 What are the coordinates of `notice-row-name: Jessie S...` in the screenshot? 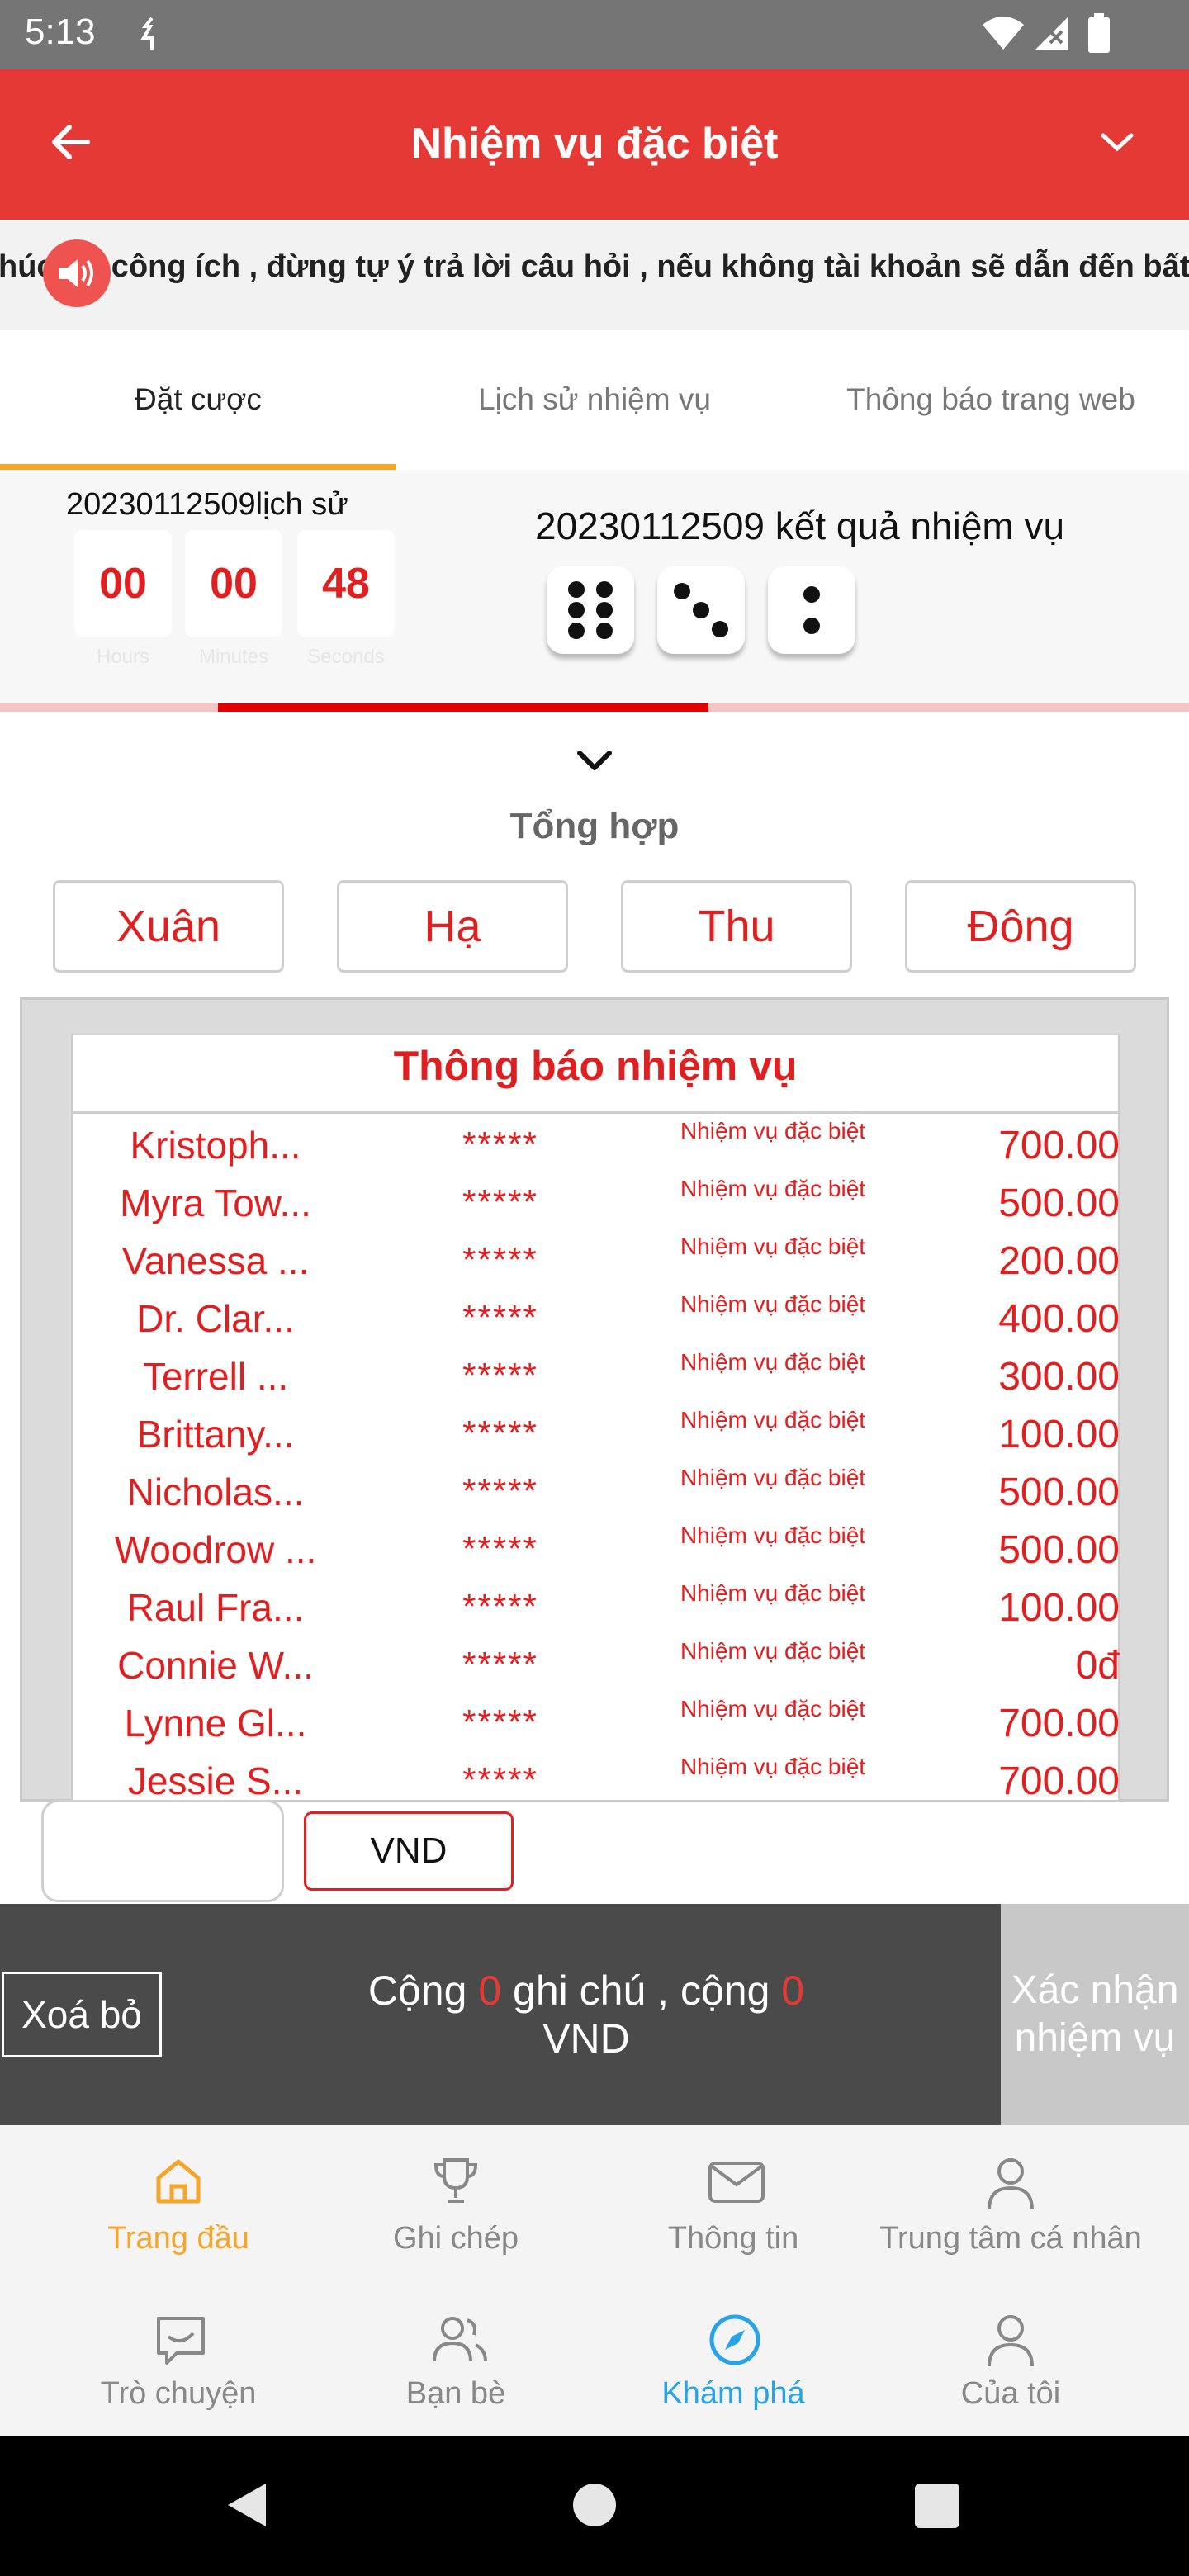 It's located at (215, 1780).